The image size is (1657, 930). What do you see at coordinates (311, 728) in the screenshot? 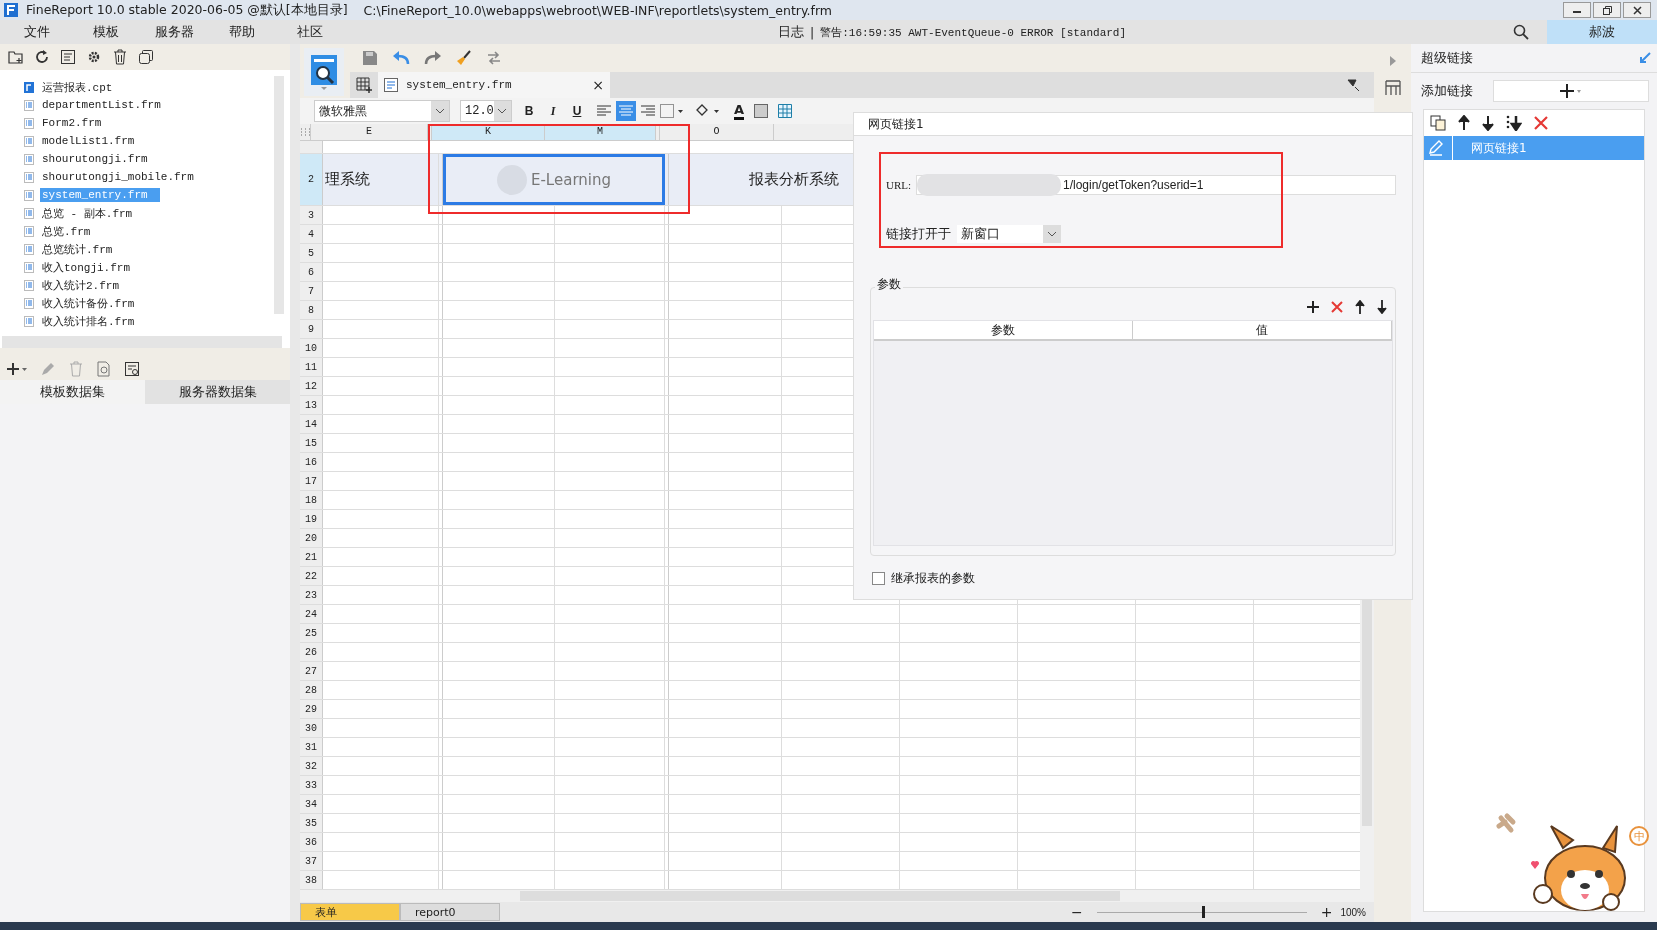
I see `row-number: 30` at bounding box center [311, 728].